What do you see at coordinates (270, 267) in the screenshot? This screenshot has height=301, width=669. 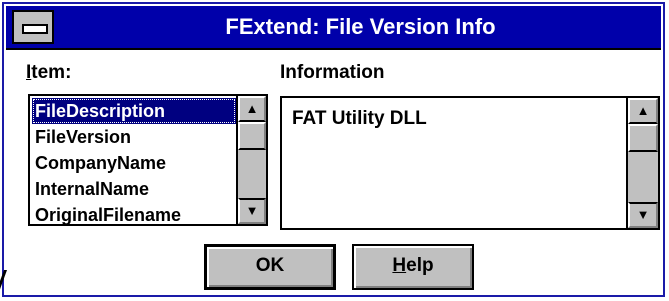 I see `ok-button: OK` at bounding box center [270, 267].